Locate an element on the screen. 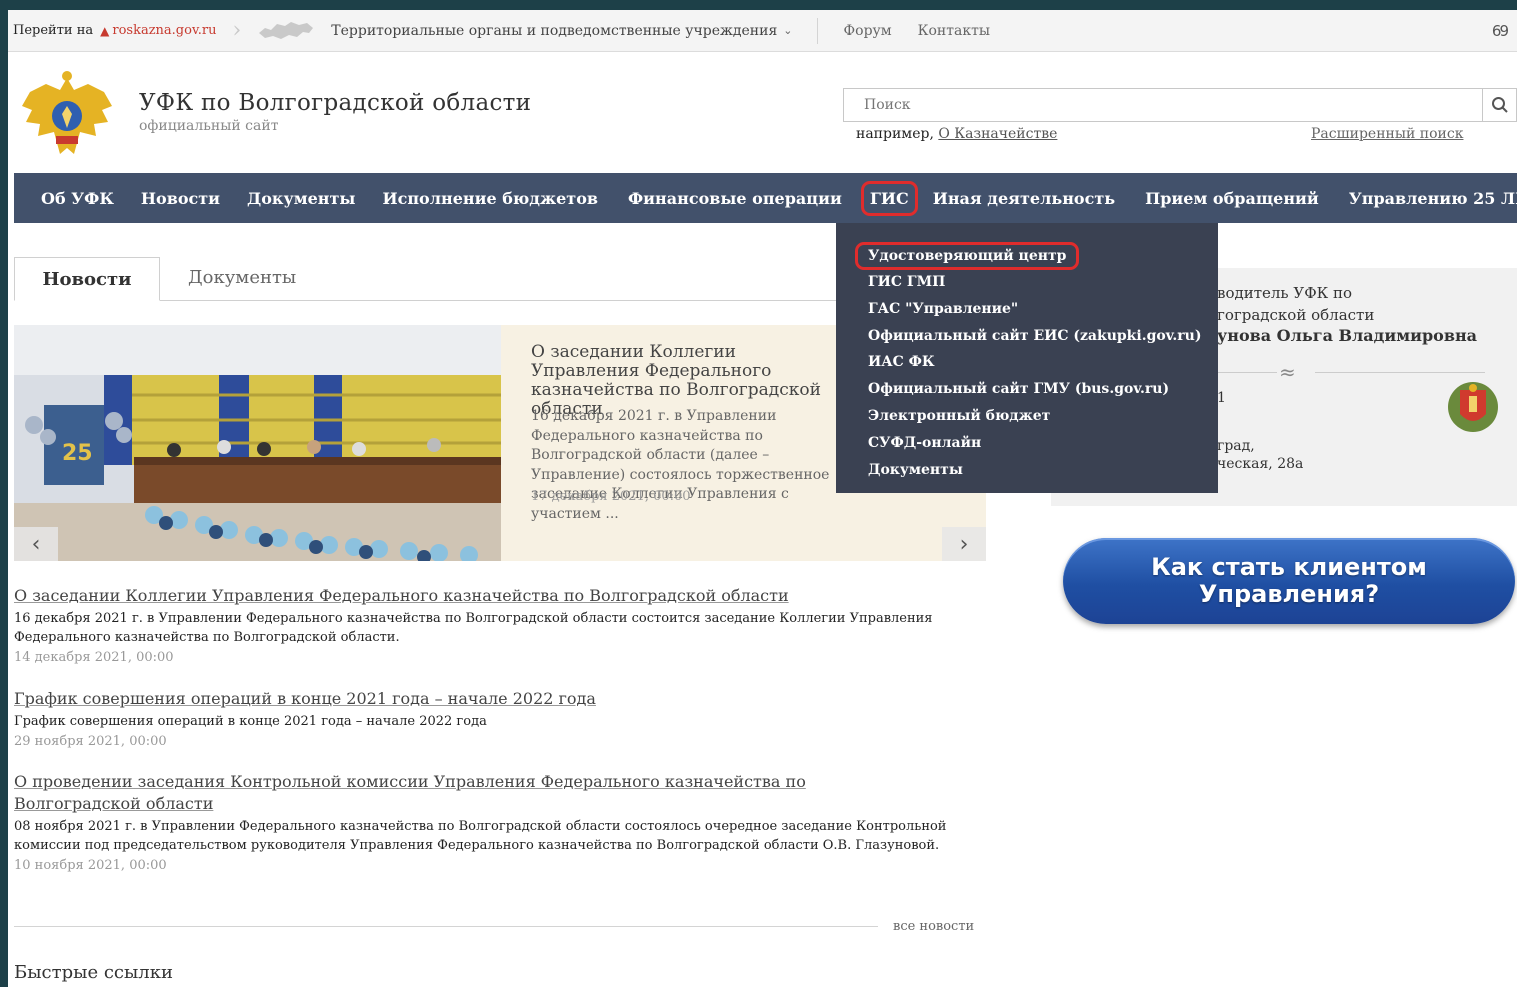  contacts-link: Контакты is located at coordinates (954, 31).